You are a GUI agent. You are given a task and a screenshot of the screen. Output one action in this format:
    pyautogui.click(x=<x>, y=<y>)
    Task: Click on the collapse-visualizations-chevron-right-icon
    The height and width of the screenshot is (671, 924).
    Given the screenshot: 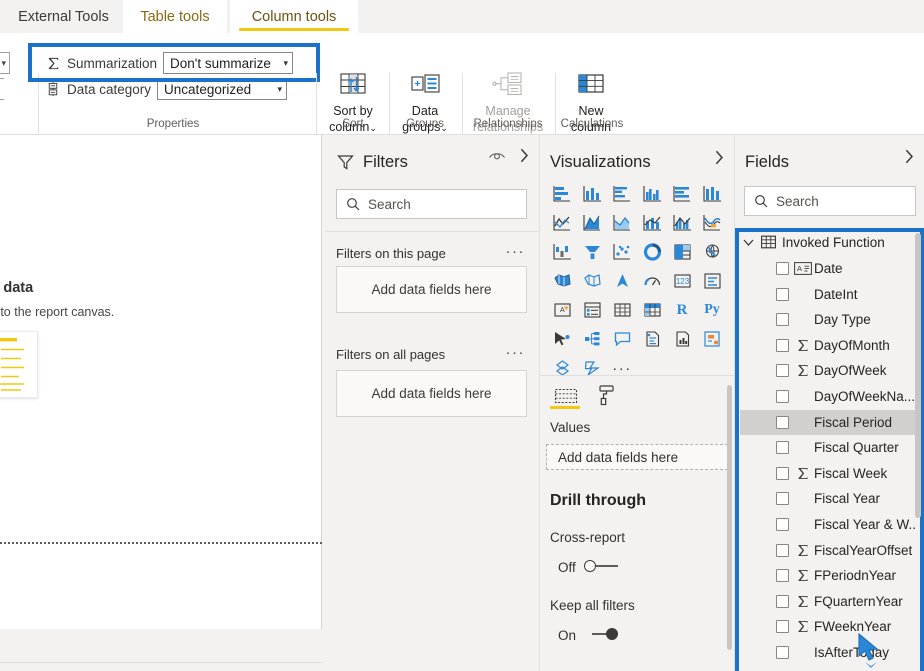 What is the action you would take?
    pyautogui.click(x=719, y=159)
    